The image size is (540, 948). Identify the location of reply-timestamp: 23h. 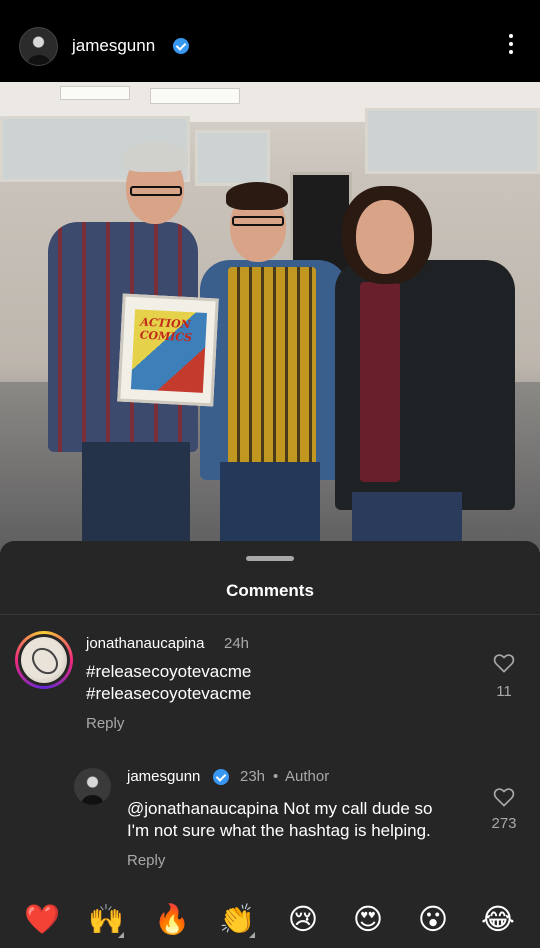
(253, 776).